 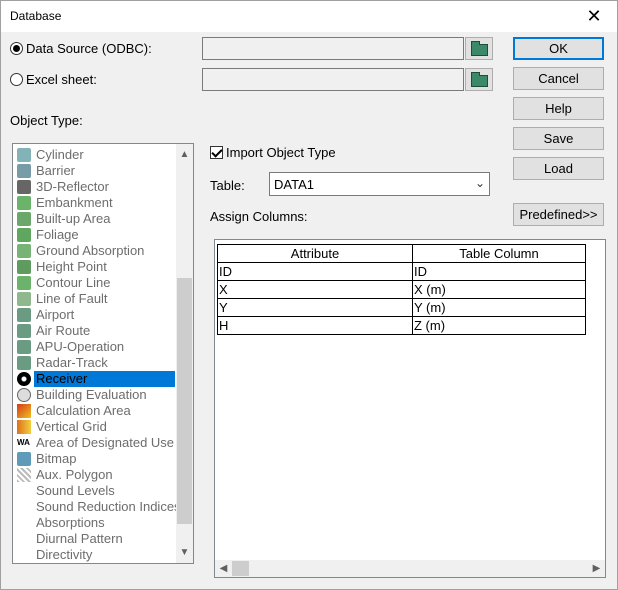 I want to click on odbc-source-field, so click(x=333, y=48).